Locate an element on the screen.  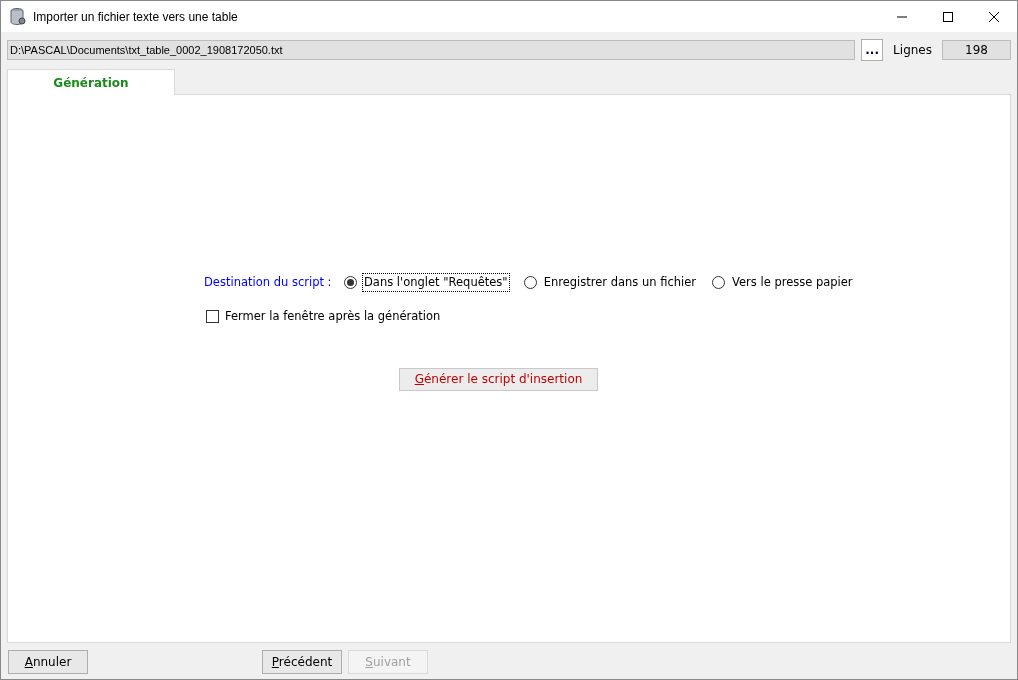
radio-label: Vers le presse papier is located at coordinates (792, 283).